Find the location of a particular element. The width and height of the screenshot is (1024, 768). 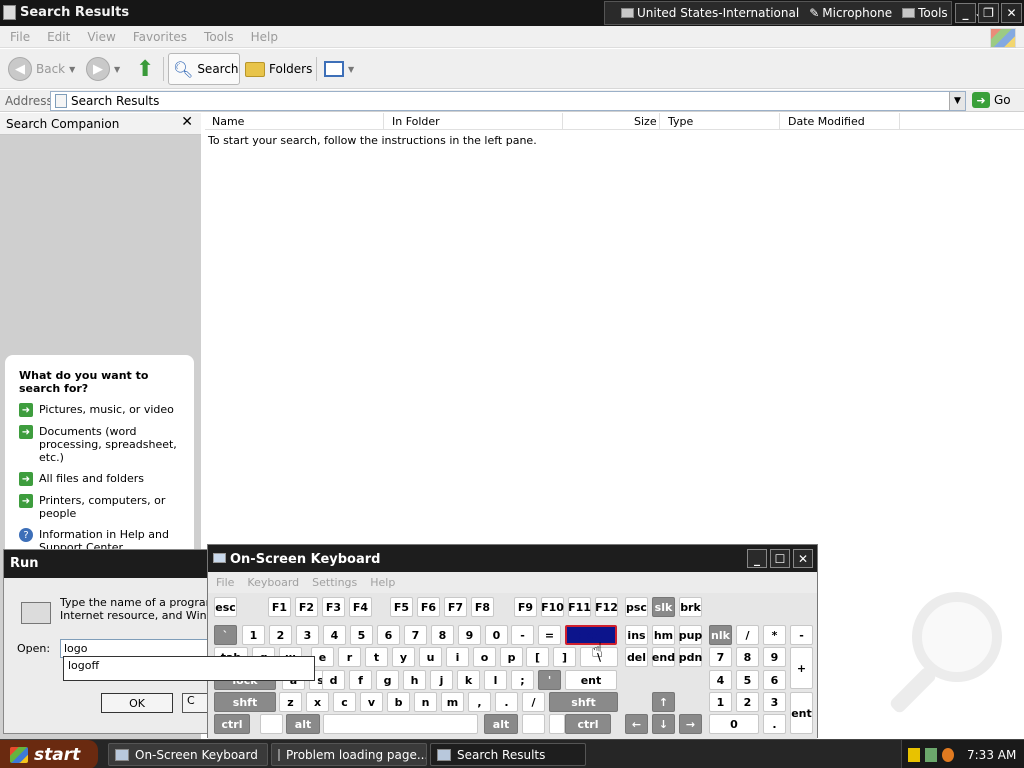

osk-key: - is located at coordinates (801, 635).